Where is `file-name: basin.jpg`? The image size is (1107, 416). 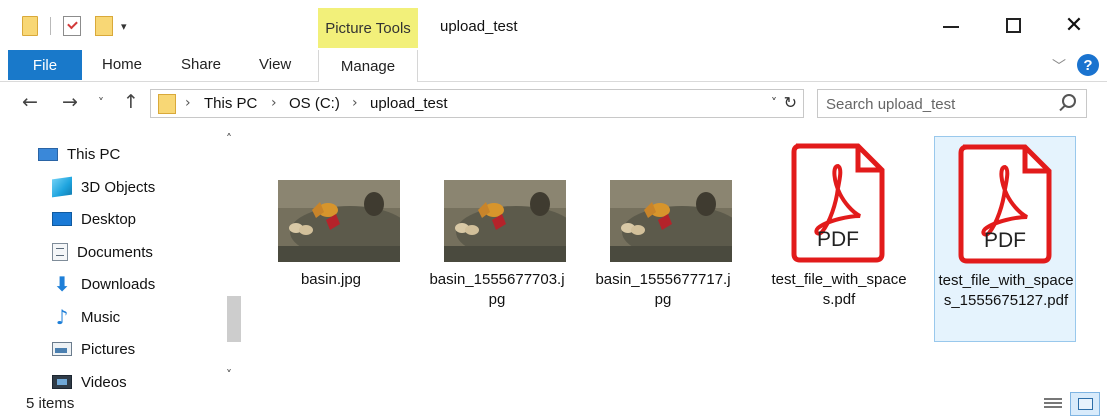
file-name: basin.jpg is located at coordinates (331, 279).